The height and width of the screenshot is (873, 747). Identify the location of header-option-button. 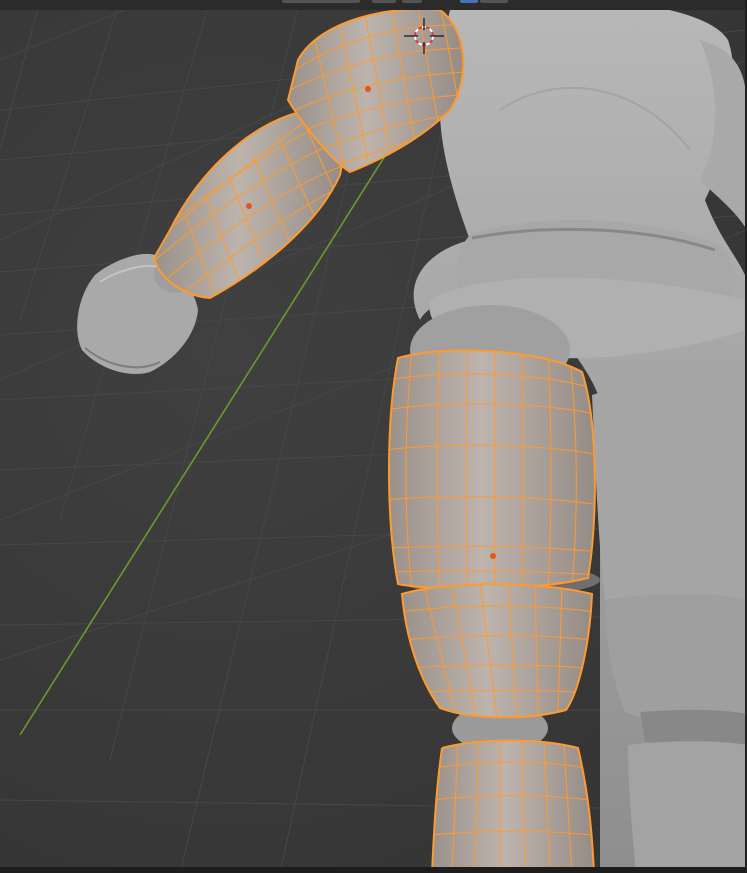
(412, 1).